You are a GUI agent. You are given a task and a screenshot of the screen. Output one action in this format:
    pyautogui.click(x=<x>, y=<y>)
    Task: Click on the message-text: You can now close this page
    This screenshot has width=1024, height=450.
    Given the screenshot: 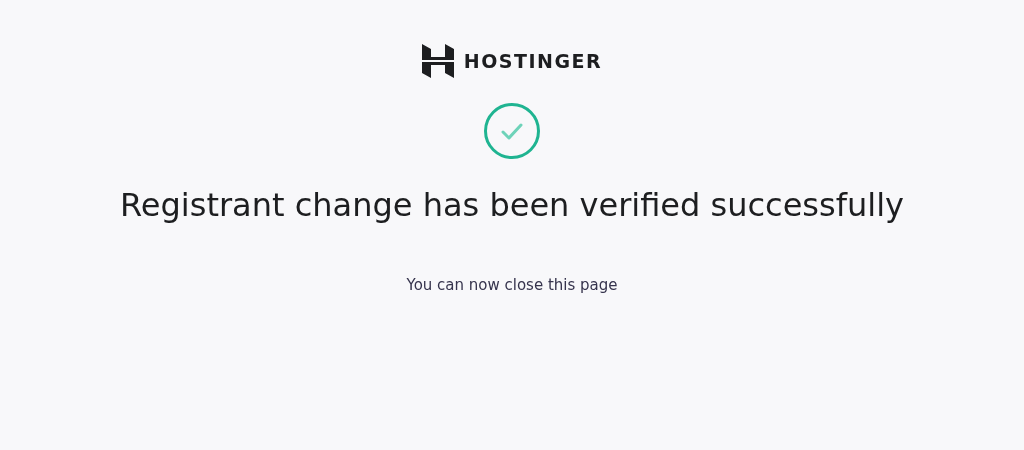 What is the action you would take?
    pyautogui.click(x=512, y=285)
    